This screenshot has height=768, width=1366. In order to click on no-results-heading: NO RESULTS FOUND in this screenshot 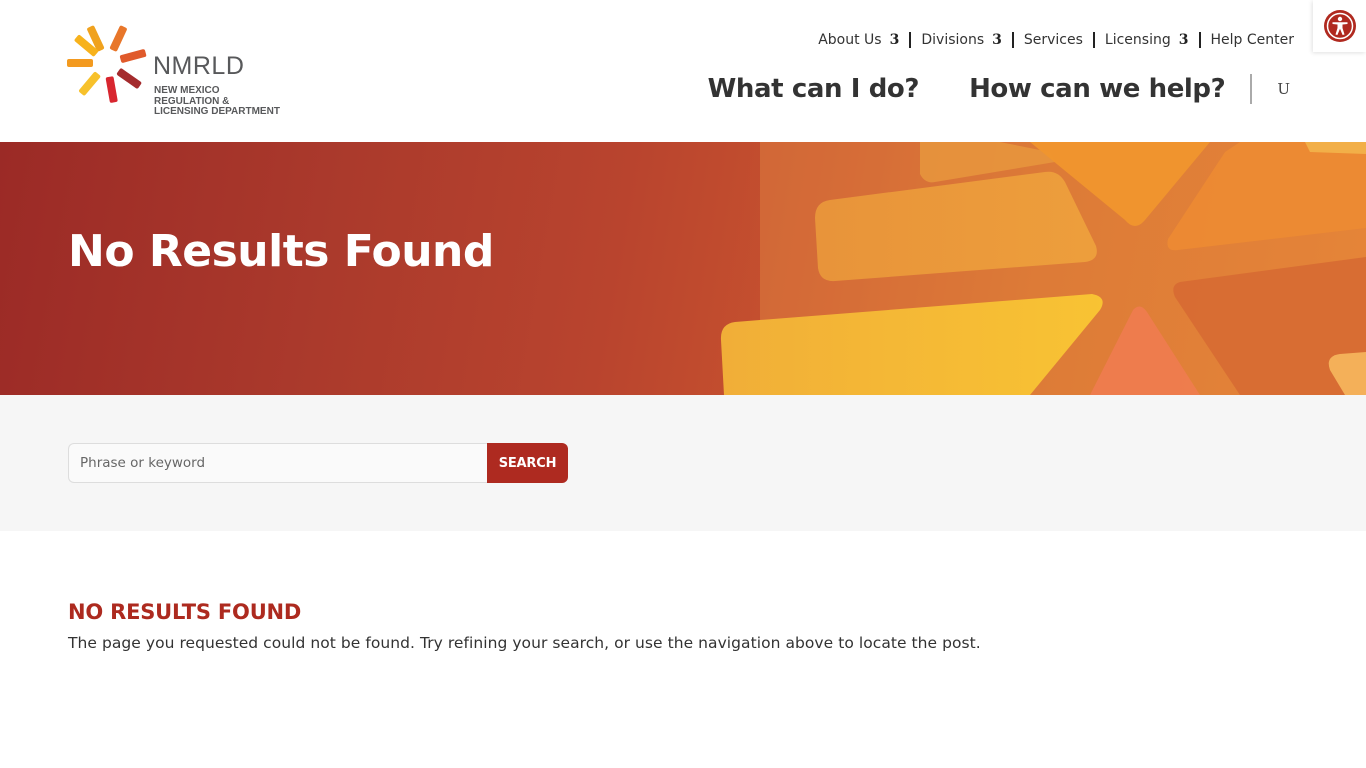, I will do `click(185, 612)`.